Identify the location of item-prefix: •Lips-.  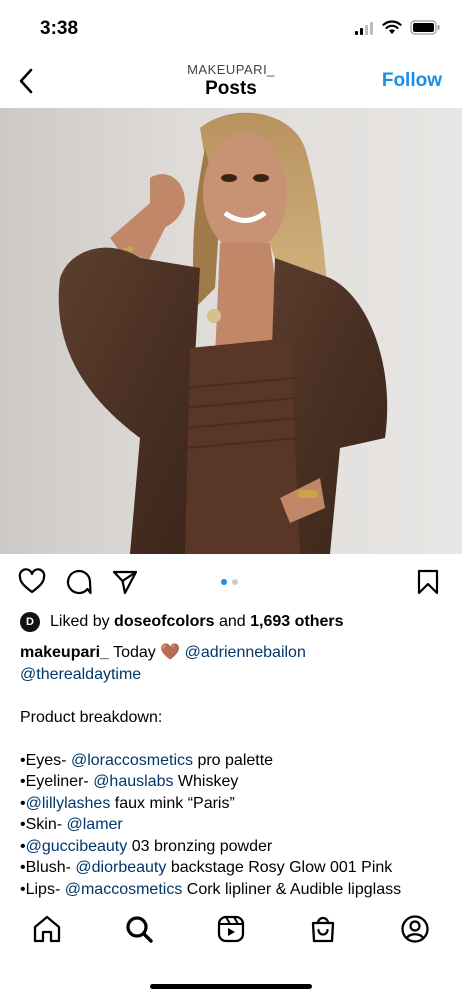
(42, 889).